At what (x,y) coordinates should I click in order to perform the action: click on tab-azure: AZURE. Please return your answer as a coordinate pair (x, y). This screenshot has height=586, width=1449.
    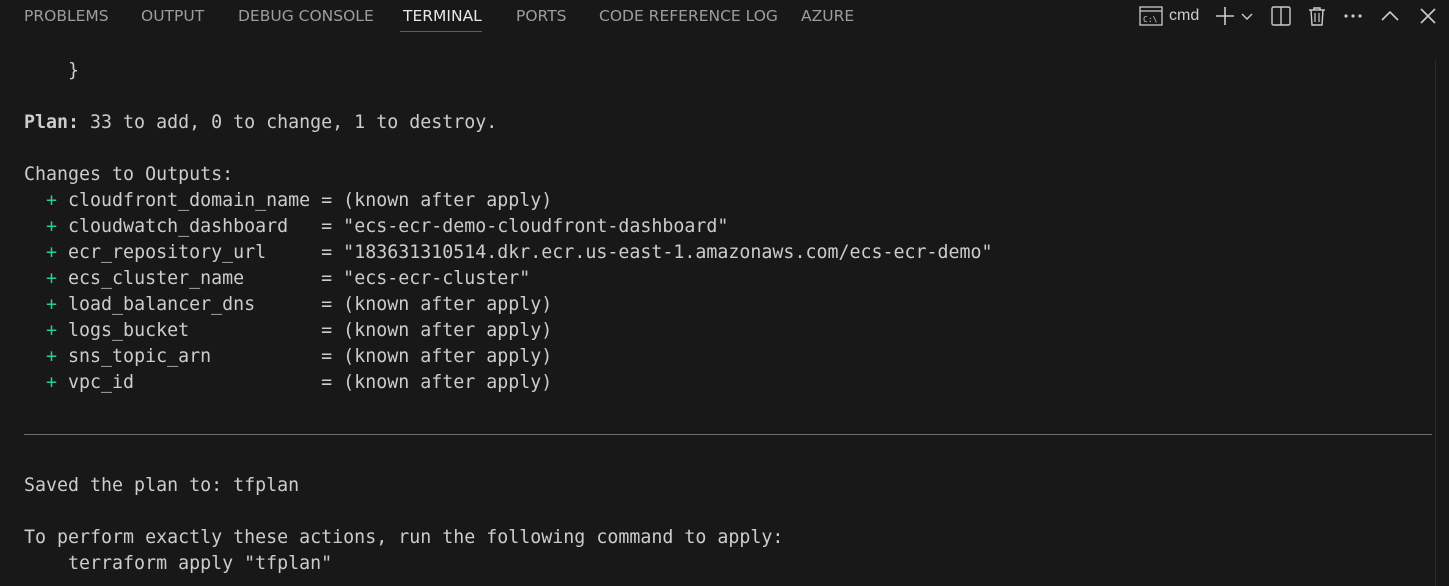
    Looking at the image, I should click on (827, 16).